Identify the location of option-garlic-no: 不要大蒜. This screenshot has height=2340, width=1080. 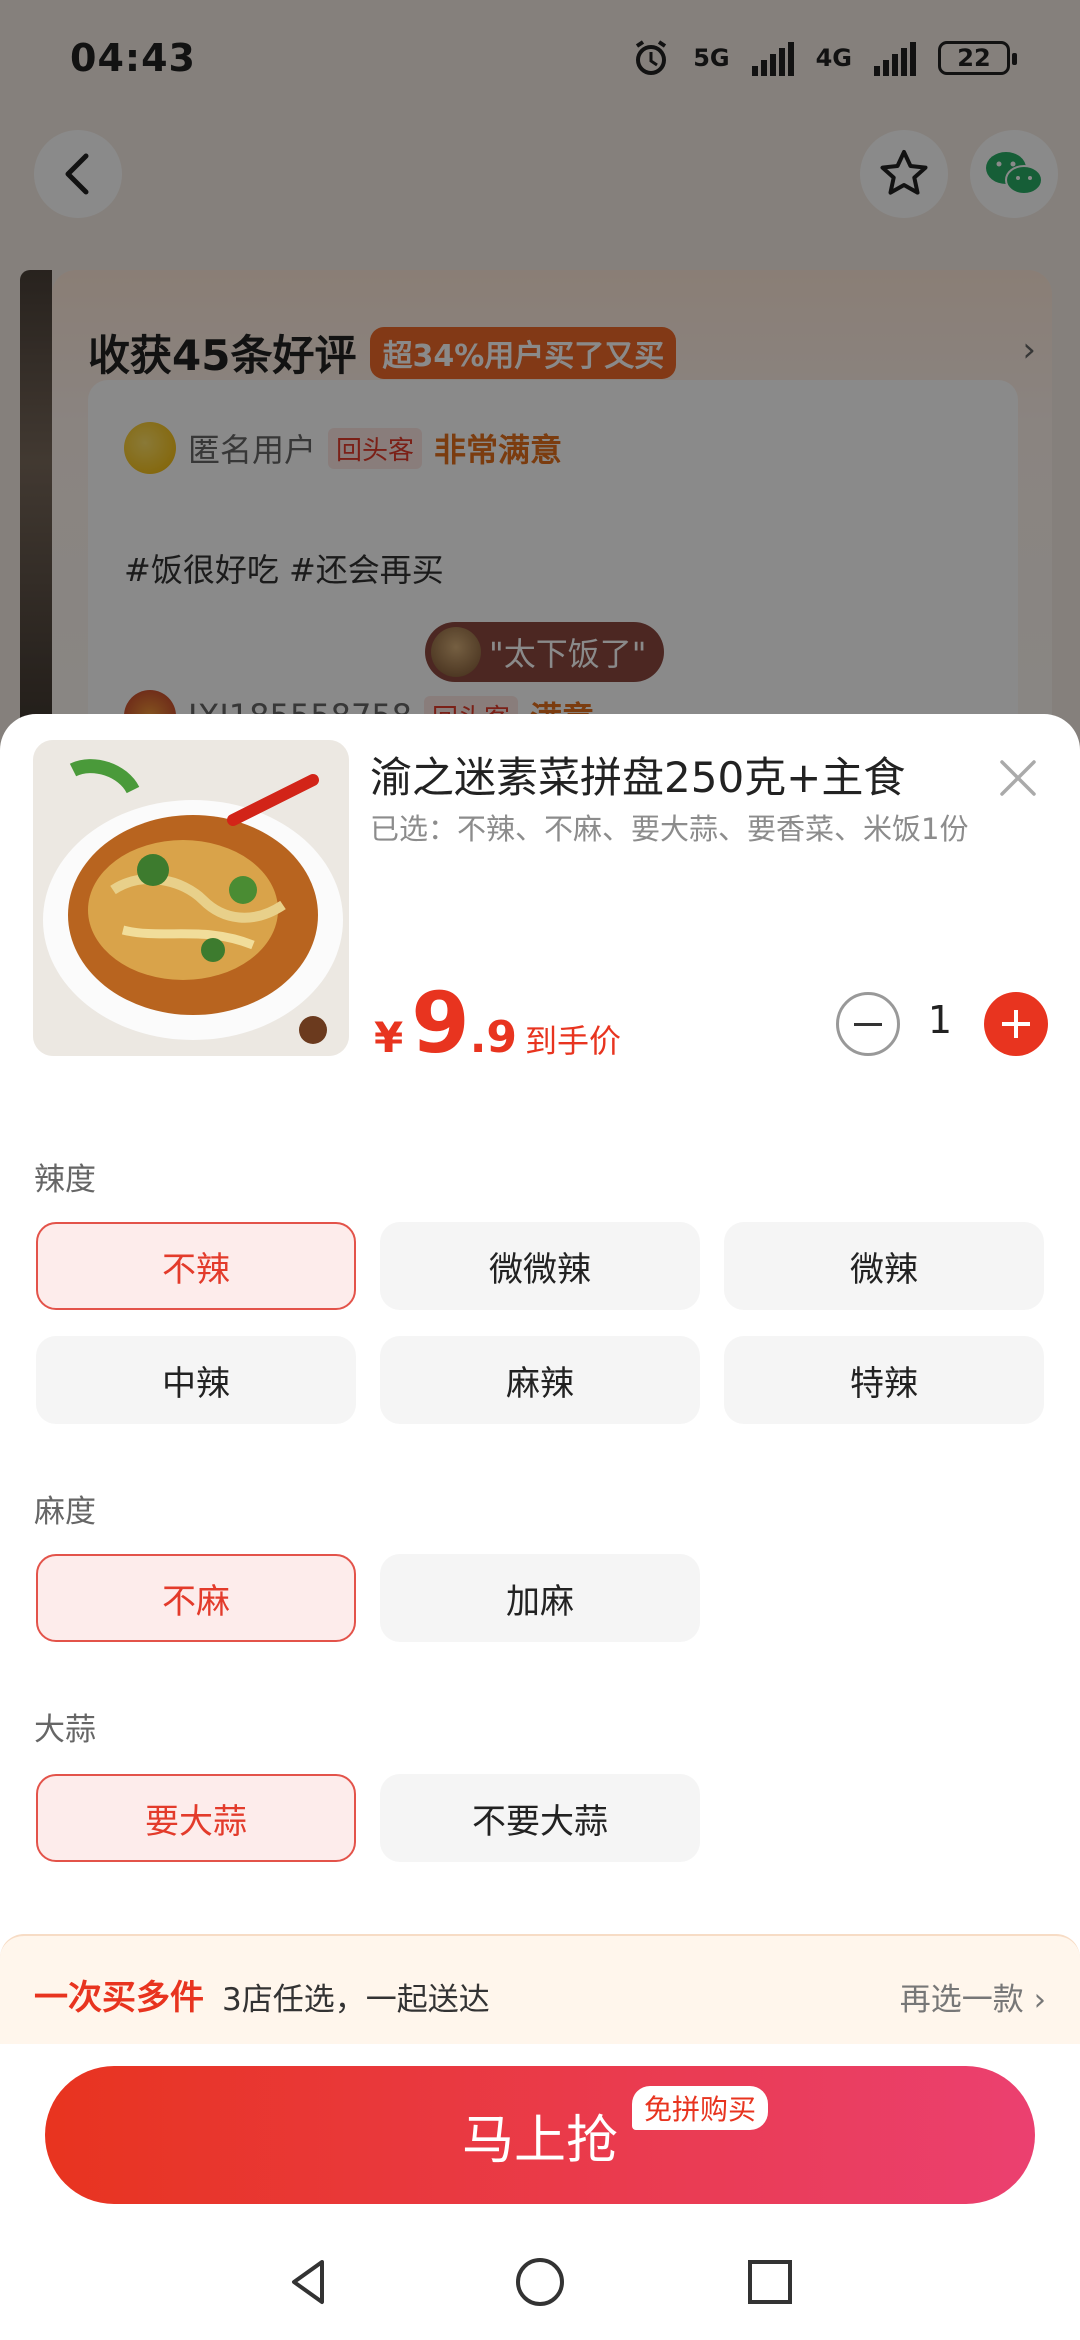
(540, 1818).